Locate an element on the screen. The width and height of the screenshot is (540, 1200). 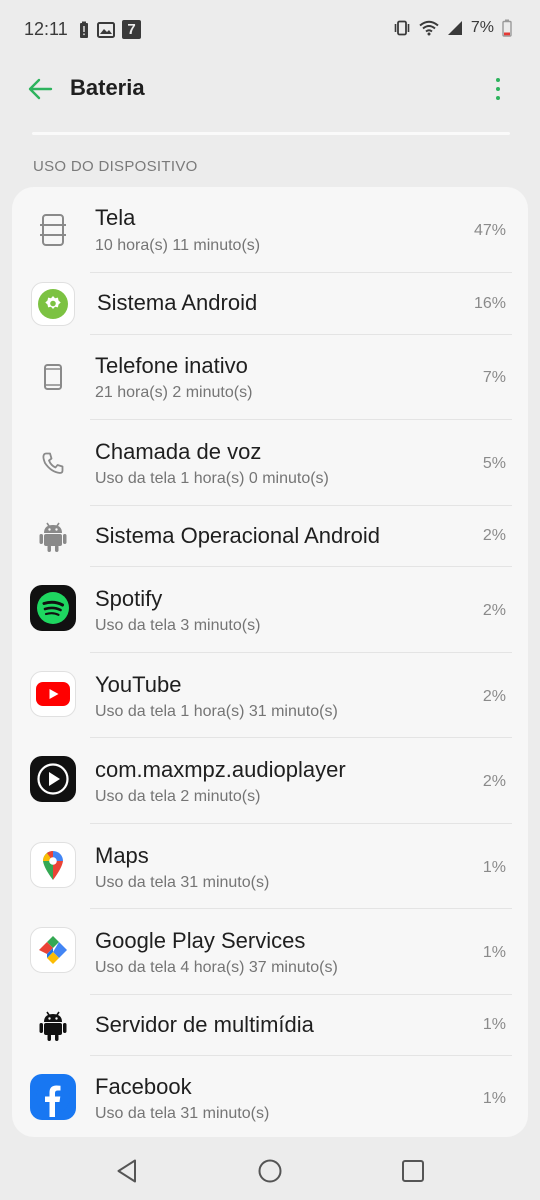
status-bar: 12:11 7 7% is located at coordinates (270, 30).